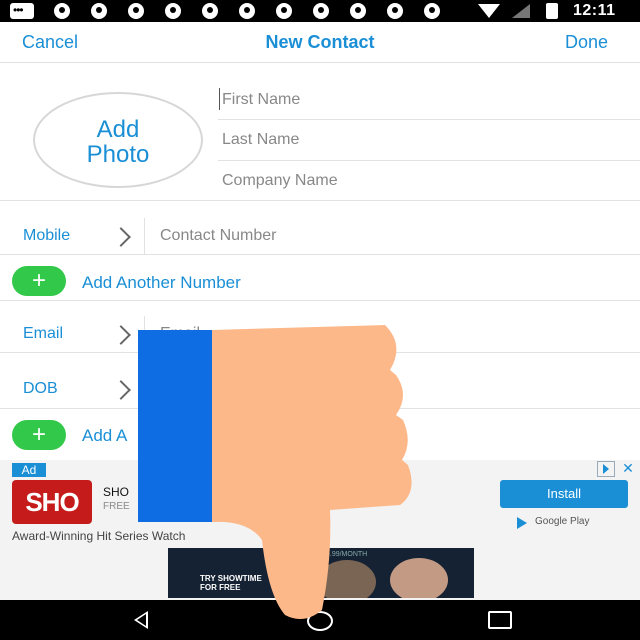 Image resolution: width=640 pixels, height=640 pixels. I want to click on battery-icon, so click(552, 11).